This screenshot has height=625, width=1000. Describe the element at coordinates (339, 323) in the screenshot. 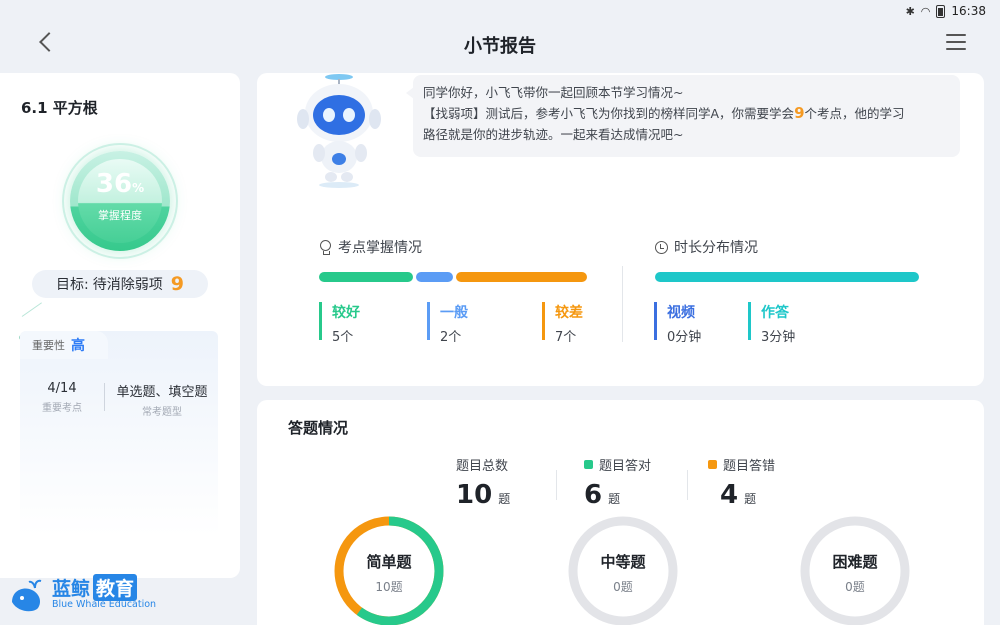

I see `legend-good: 较好 5个` at that location.